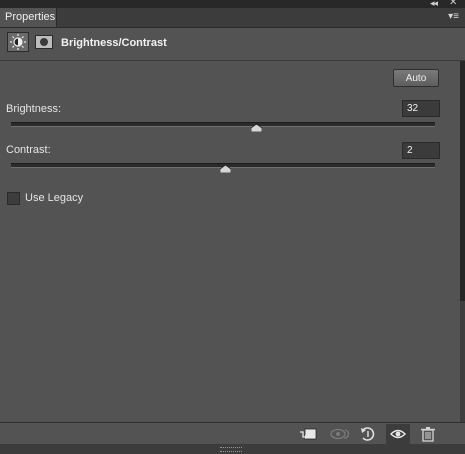 The width and height of the screenshot is (465, 454). What do you see at coordinates (232, 18) in the screenshot?
I see `tab-bar: Properties ▾≡` at bounding box center [232, 18].